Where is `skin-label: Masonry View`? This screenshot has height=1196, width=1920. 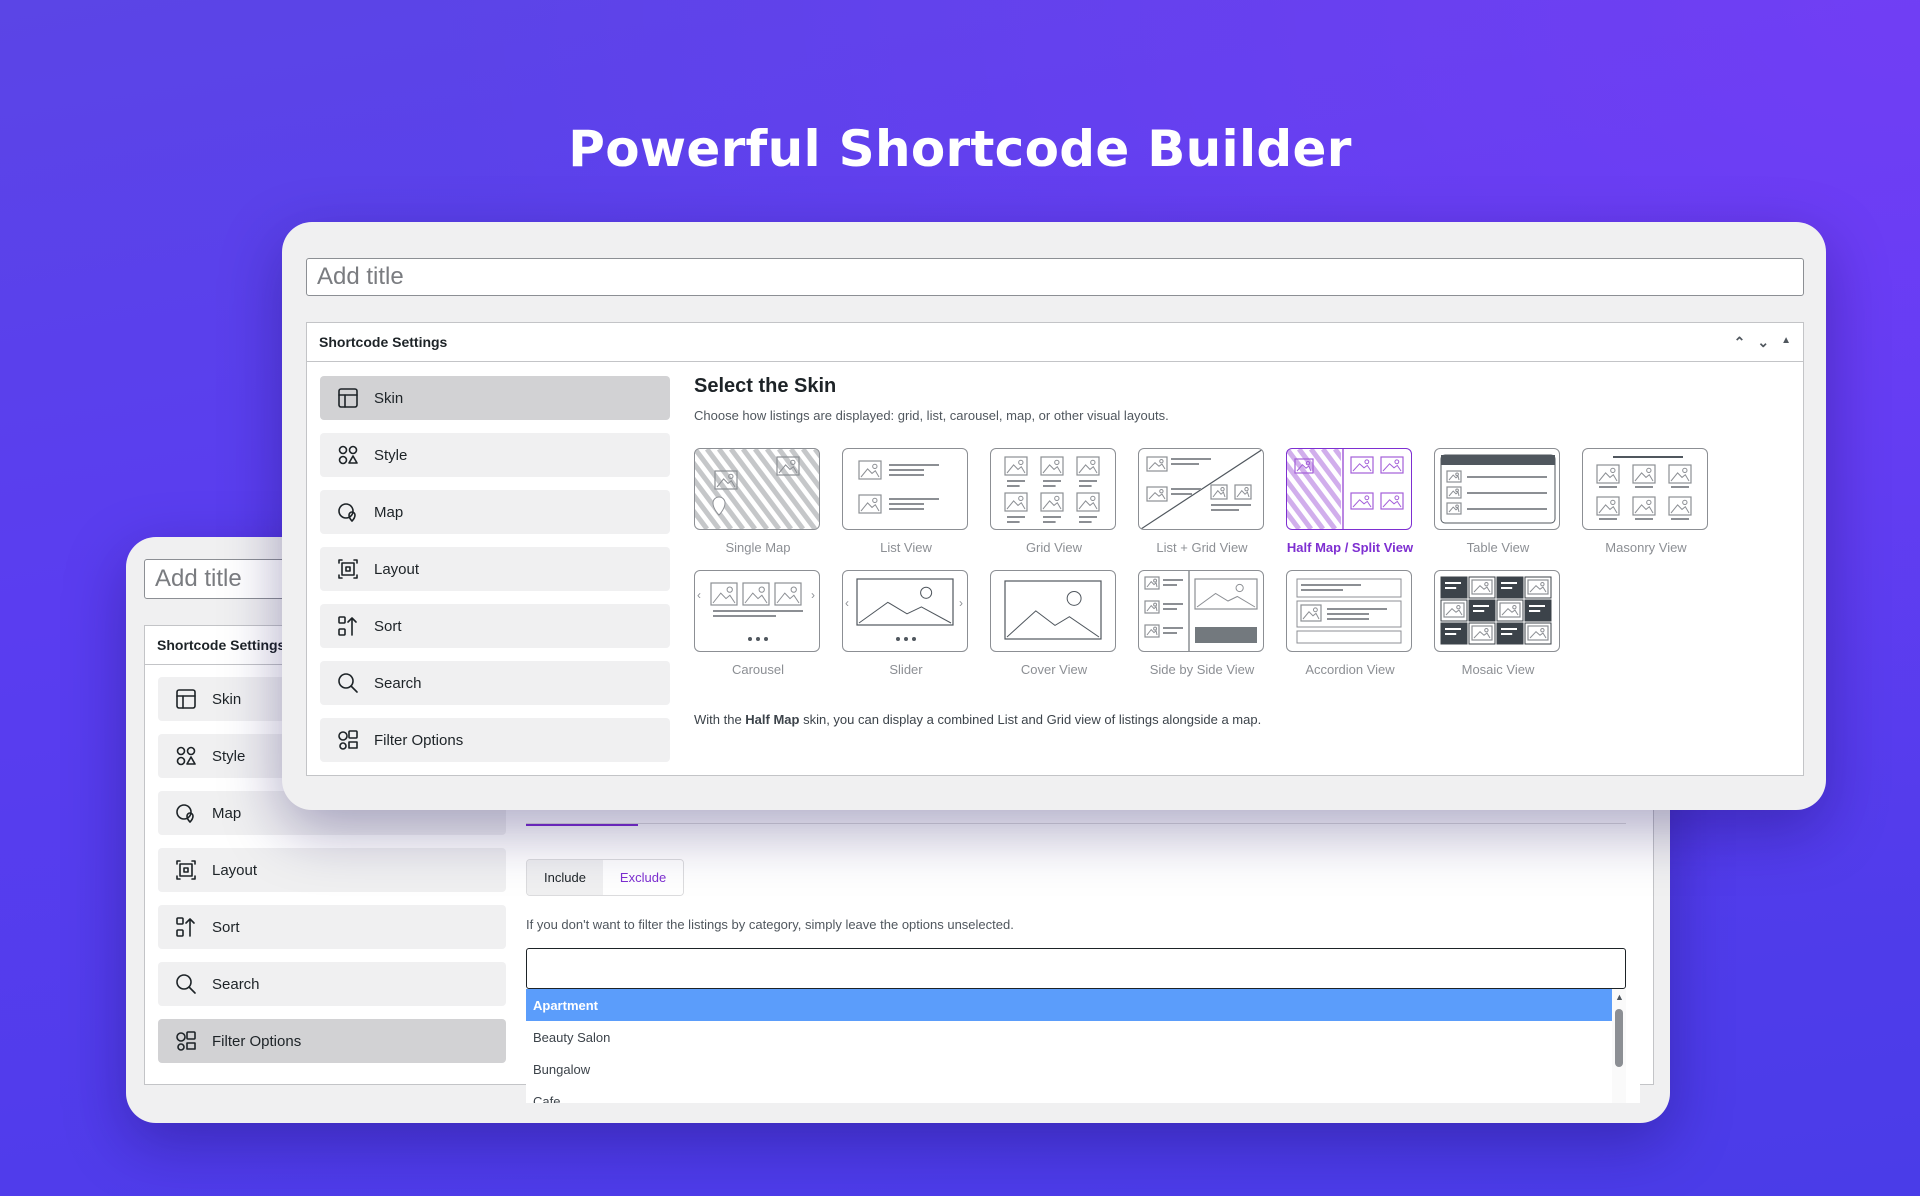
skin-label: Masonry View is located at coordinates (1646, 547).